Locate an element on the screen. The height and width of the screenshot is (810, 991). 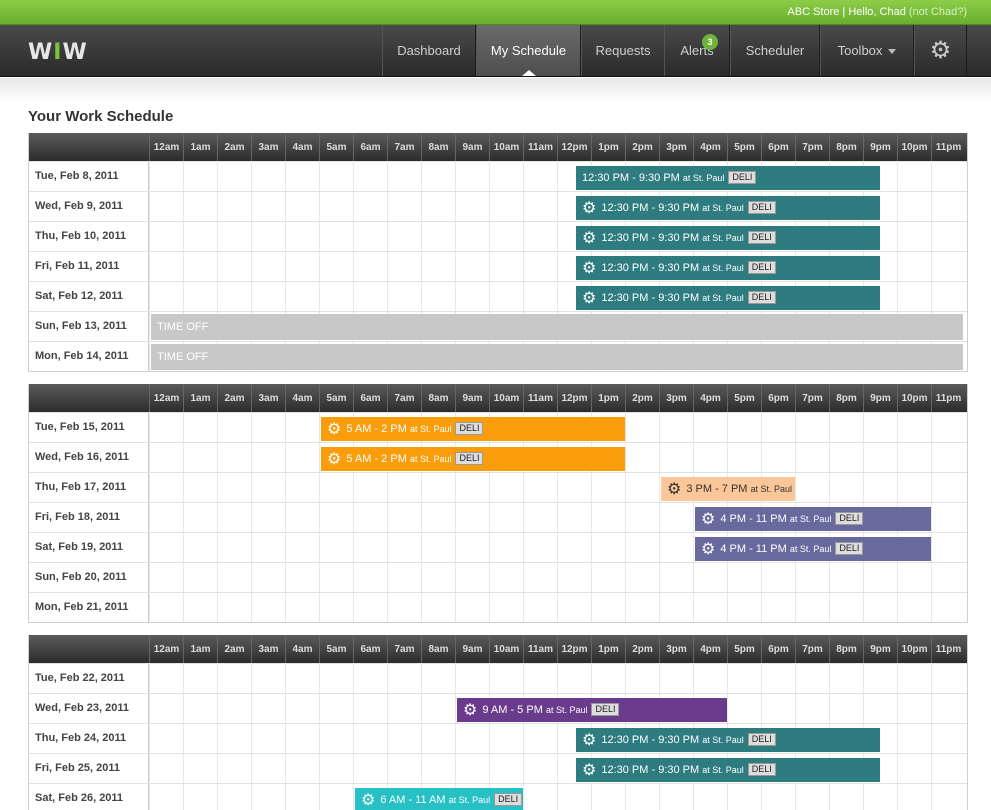
shift-block: ⚙ 6 AM - 11 AM at St. Paul DELI is located at coordinates (439, 799).